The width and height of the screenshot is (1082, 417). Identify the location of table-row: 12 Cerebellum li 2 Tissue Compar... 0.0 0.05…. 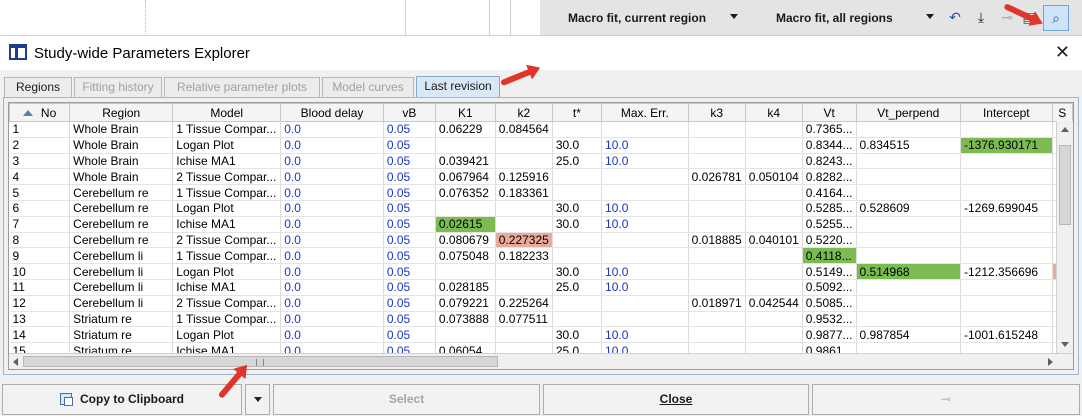
(541, 303).